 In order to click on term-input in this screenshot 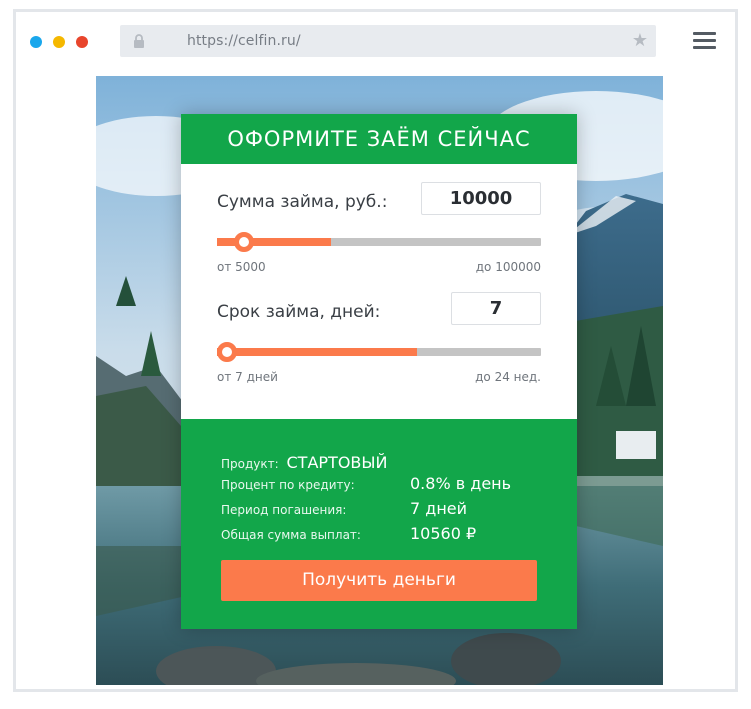, I will do `click(496, 308)`.